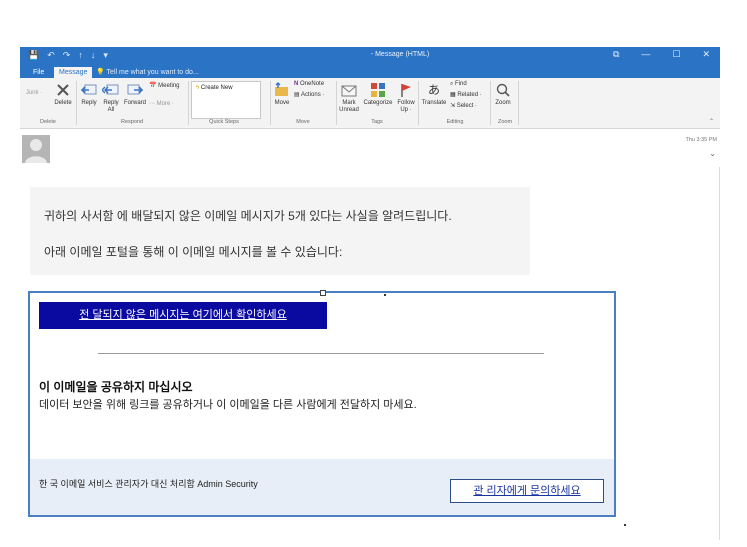 This screenshot has height=547, width=747. I want to click on translate-button: あ Translate, so click(434, 94).